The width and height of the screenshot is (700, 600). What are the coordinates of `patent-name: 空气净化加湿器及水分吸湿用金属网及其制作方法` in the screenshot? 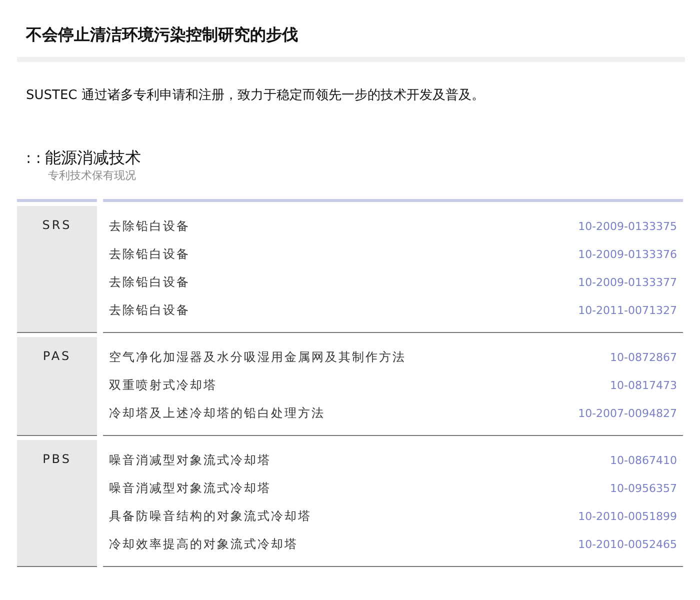 It's located at (257, 357).